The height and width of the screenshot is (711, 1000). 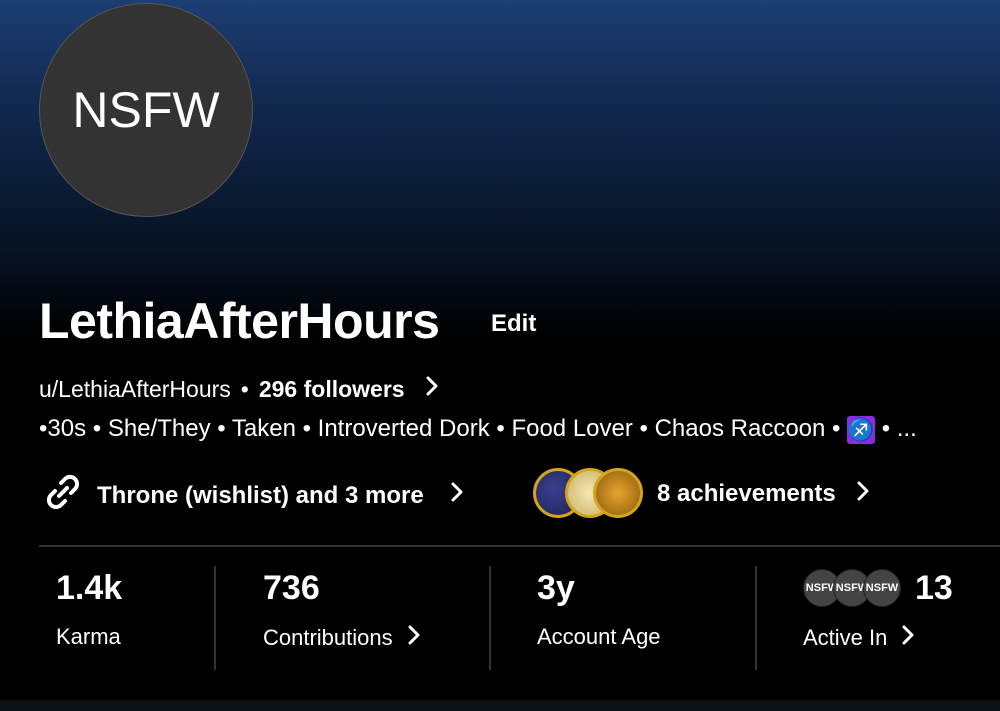 I want to click on active-in-stat: NSFW NSFW NSFW 13 Active In, so click(x=878, y=609).